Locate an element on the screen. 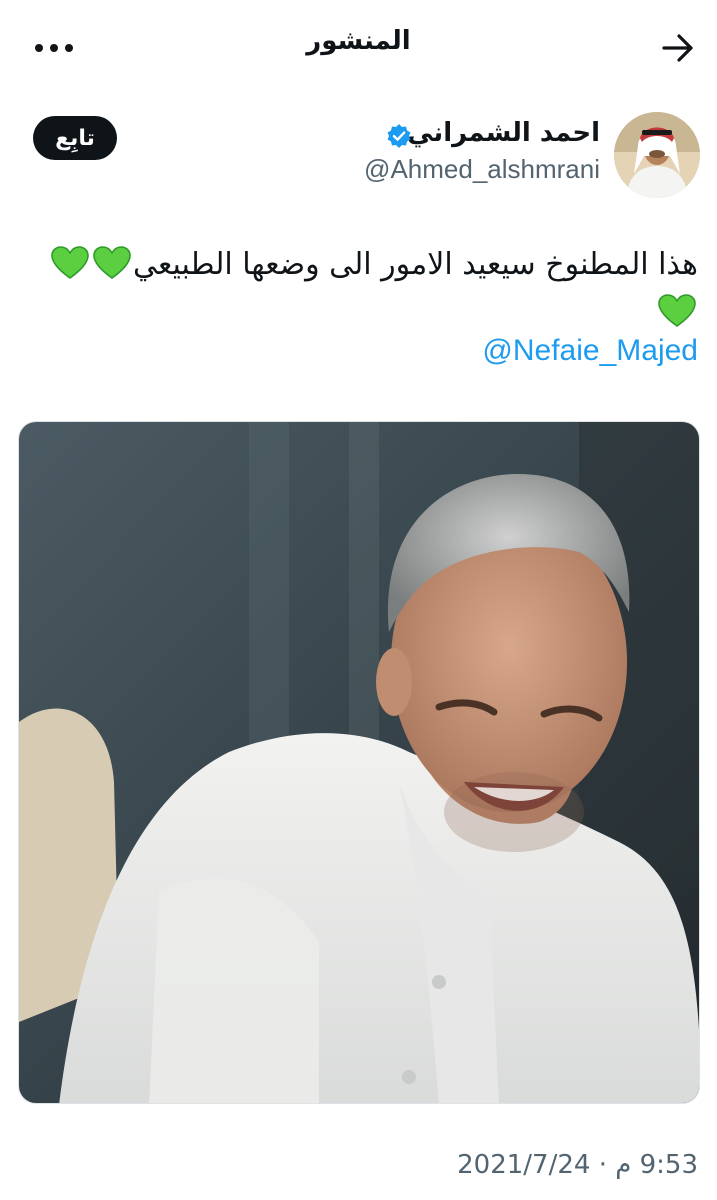 This screenshot has width=717, height=1200. avatar-image is located at coordinates (657, 155).